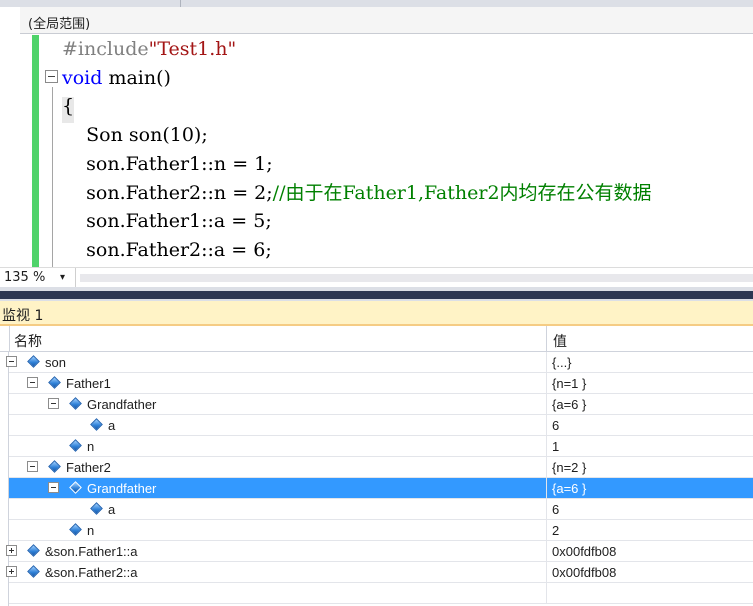  I want to click on column-header-name: 名称, so click(277, 338).